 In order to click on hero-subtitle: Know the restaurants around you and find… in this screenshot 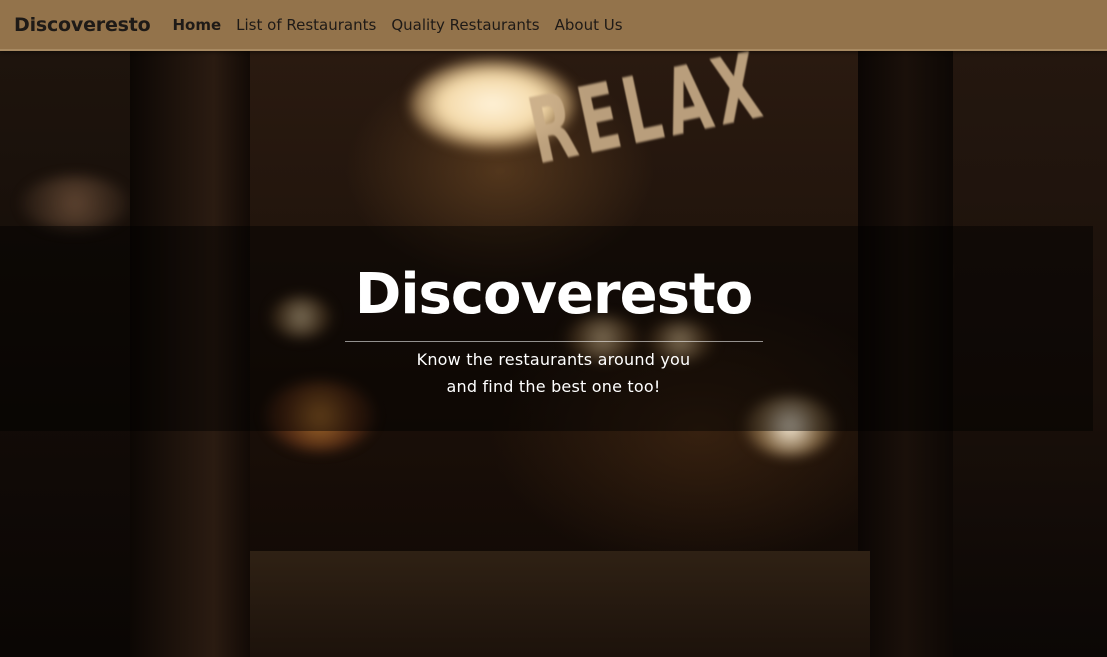, I will do `click(553, 373)`.